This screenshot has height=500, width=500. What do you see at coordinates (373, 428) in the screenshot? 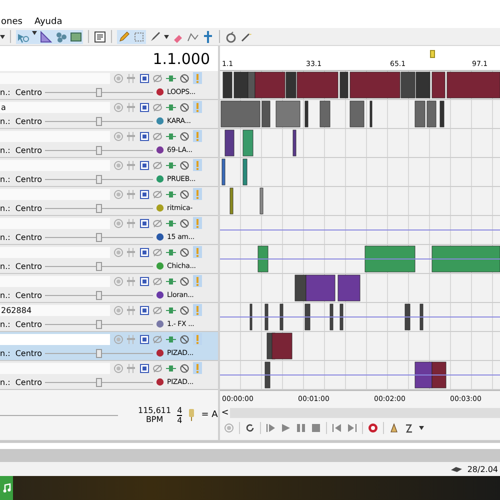
I see `record-icon` at bounding box center [373, 428].